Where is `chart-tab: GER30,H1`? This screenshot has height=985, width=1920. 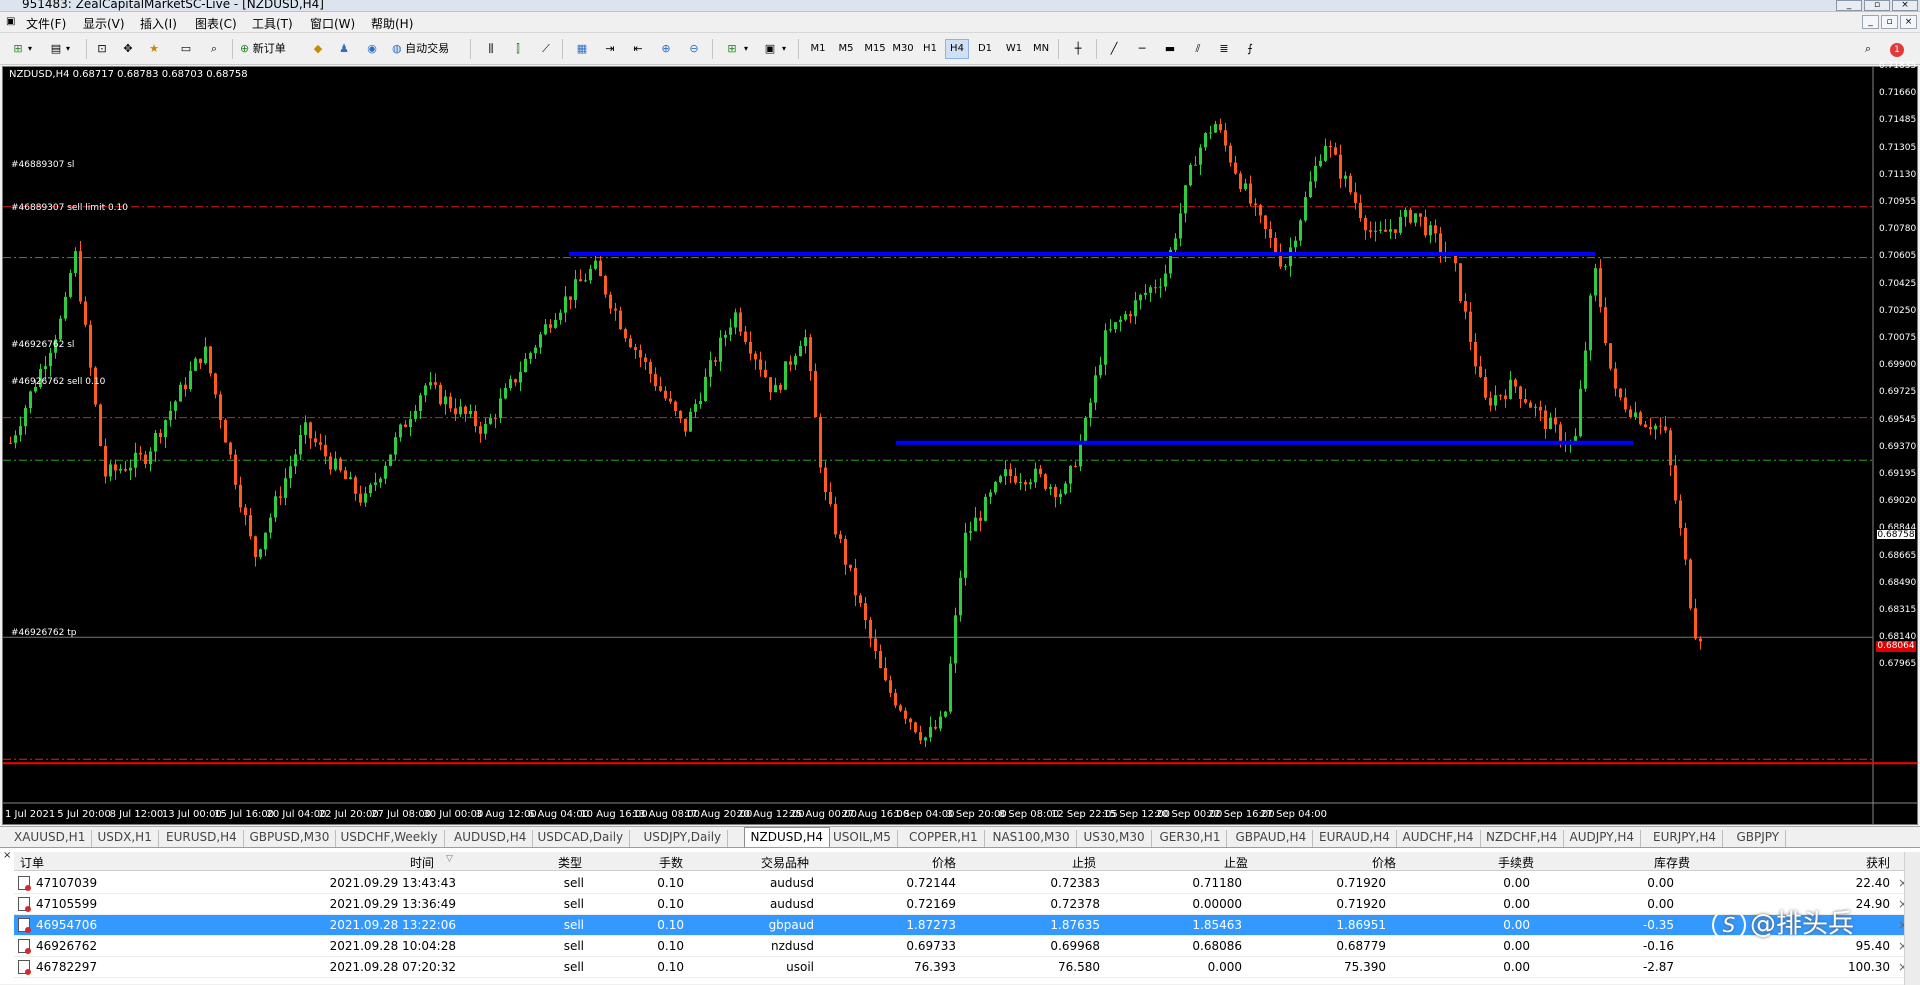 chart-tab: GER30,H1 is located at coordinates (1191, 838).